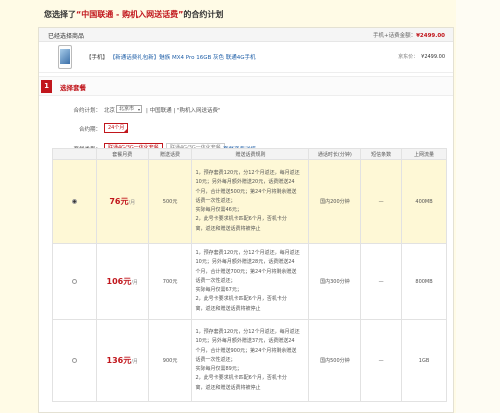 The width and height of the screenshot is (500, 413). I want to click on column-header-sms: 短信条数, so click(381, 154).